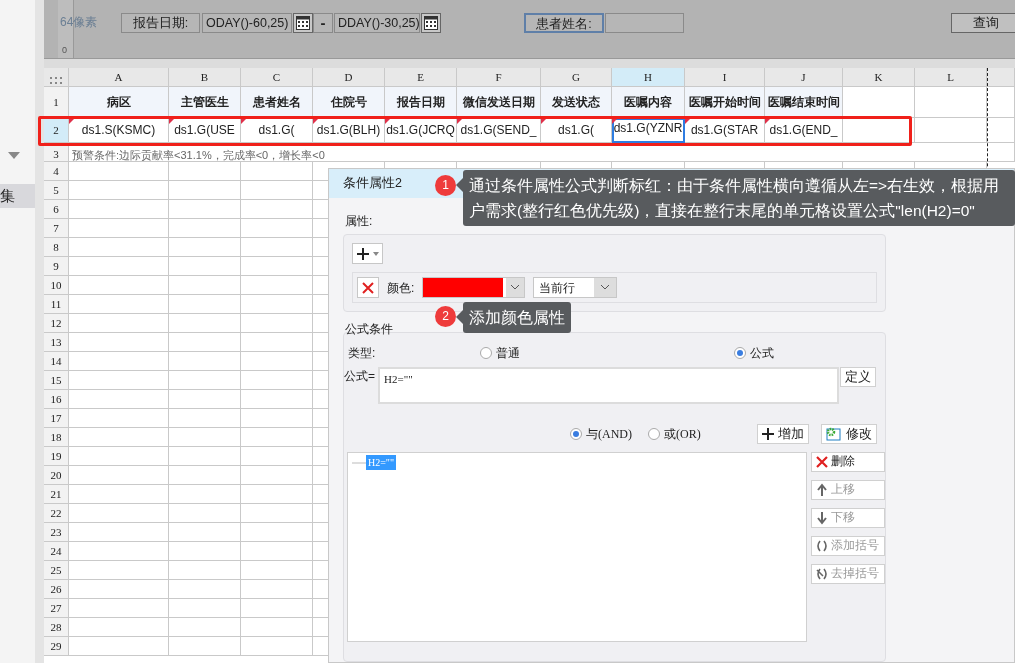 The height and width of the screenshot is (663, 1015). Describe the element at coordinates (79, 22) in the screenshot. I see `ruler-label: 64像素` at that location.